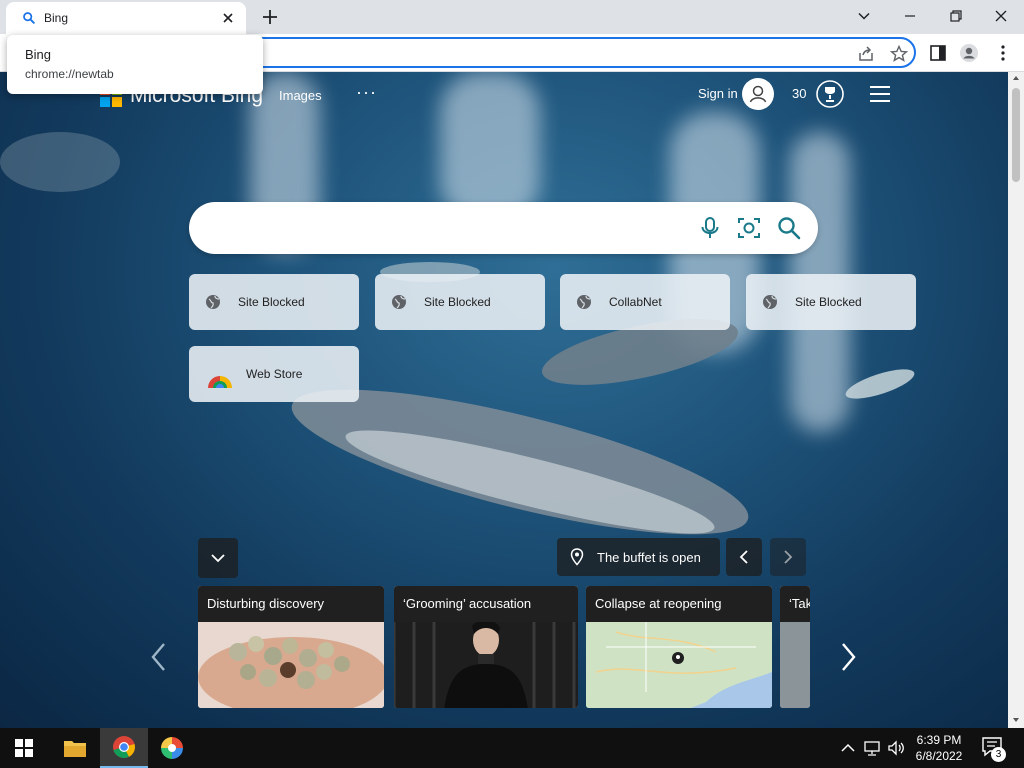 The width and height of the screenshot is (1024, 768). I want to click on clock-time: 6:39 PM, so click(939, 740).